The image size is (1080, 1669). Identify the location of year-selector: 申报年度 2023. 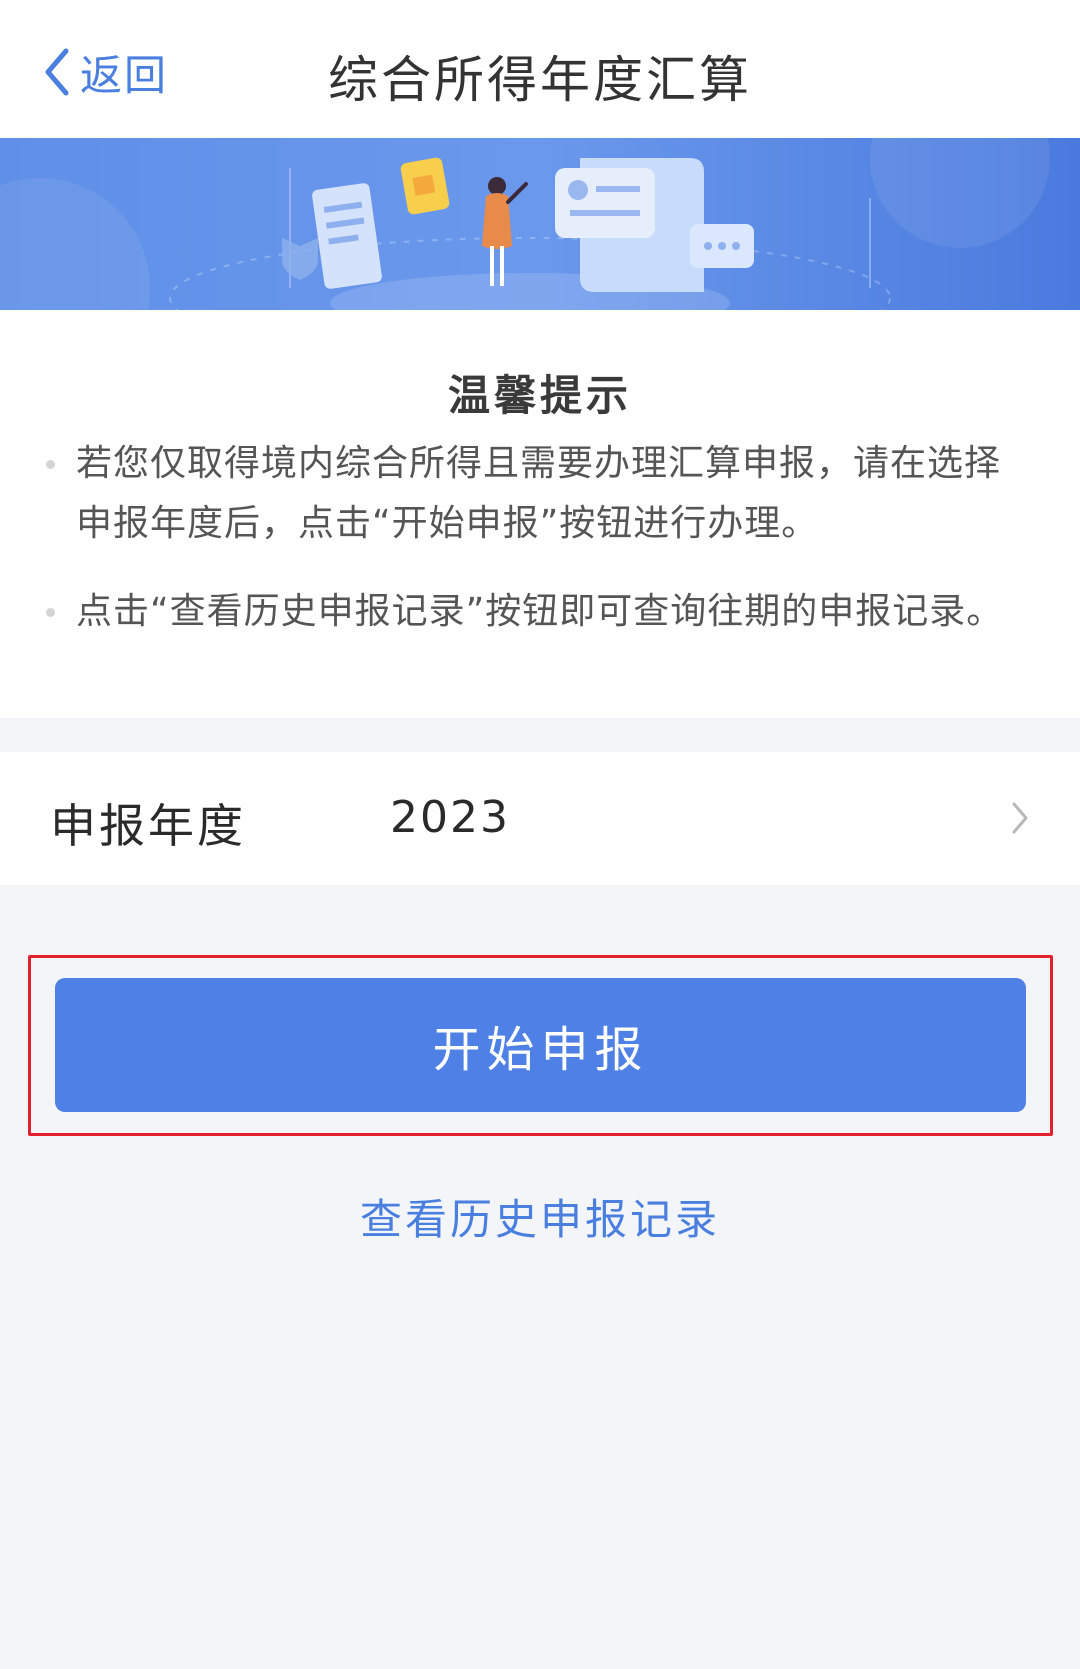
(540, 818).